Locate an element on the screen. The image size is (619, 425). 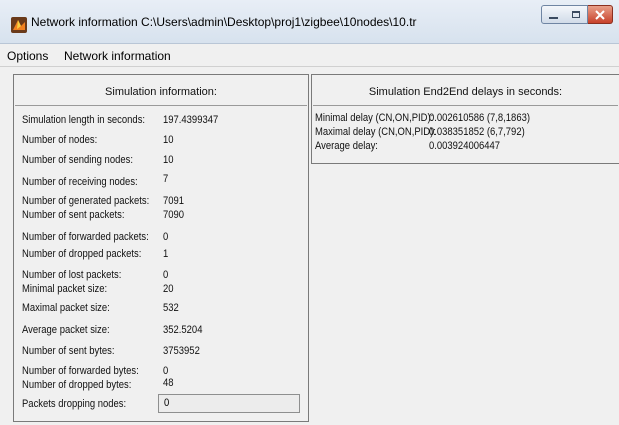
delay-label: Average delay: is located at coordinates (346, 146).